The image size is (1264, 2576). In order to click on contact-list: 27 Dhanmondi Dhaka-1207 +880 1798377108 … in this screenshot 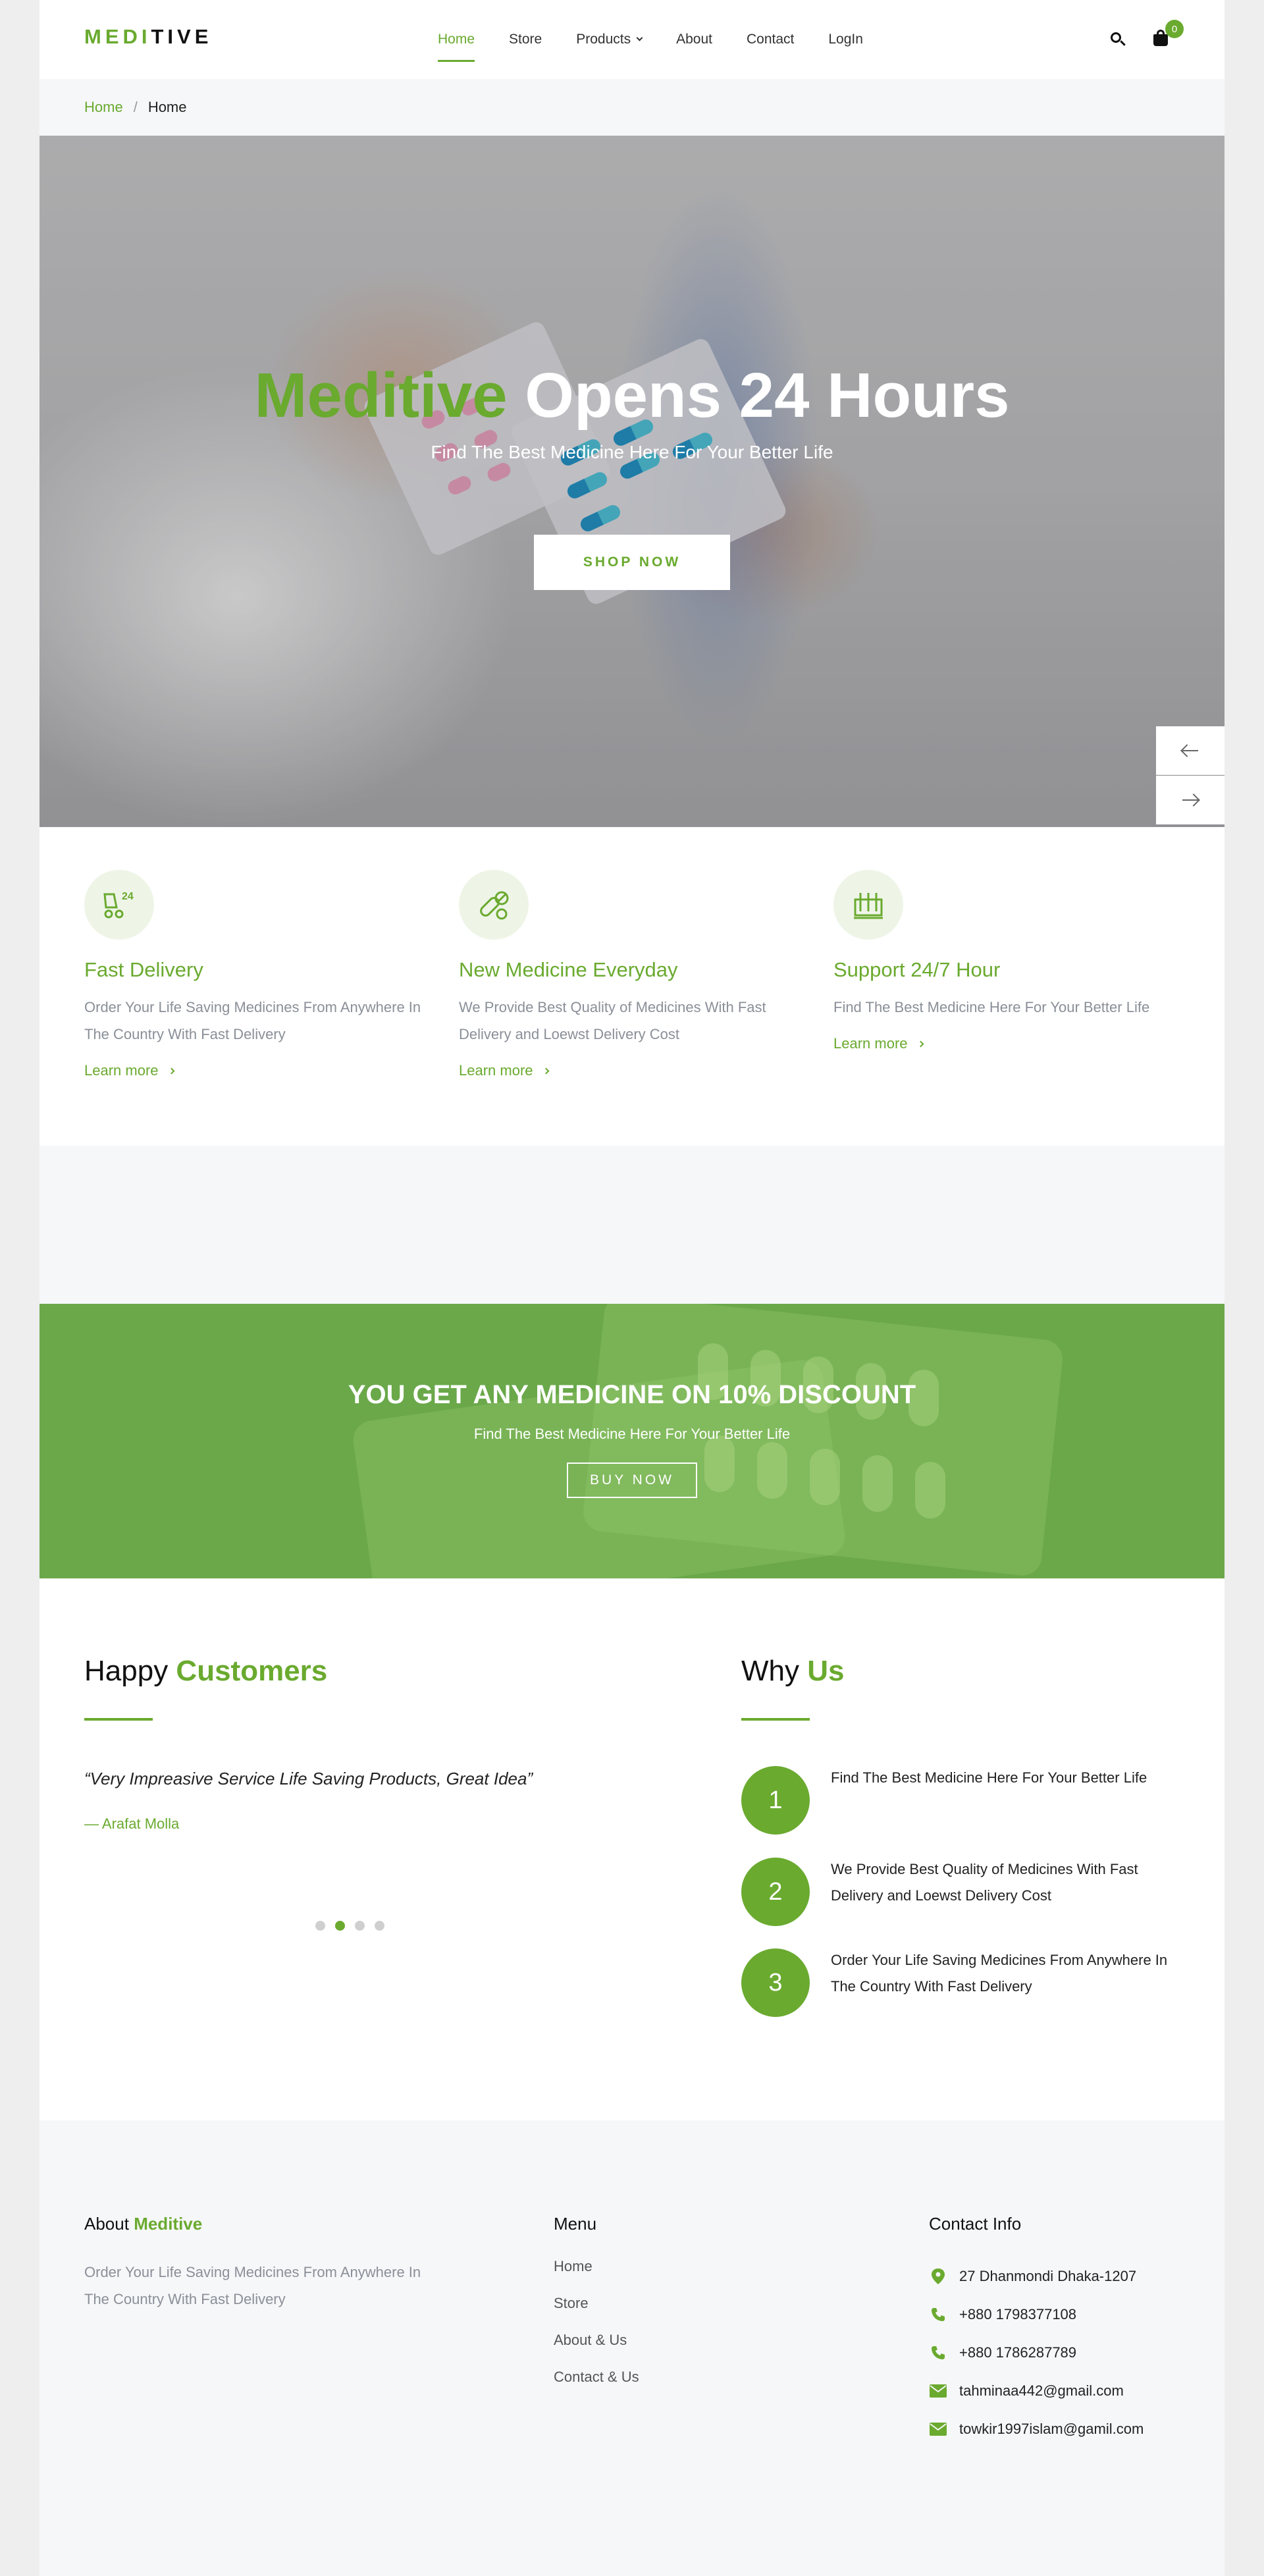, I will do `click(1036, 2352)`.